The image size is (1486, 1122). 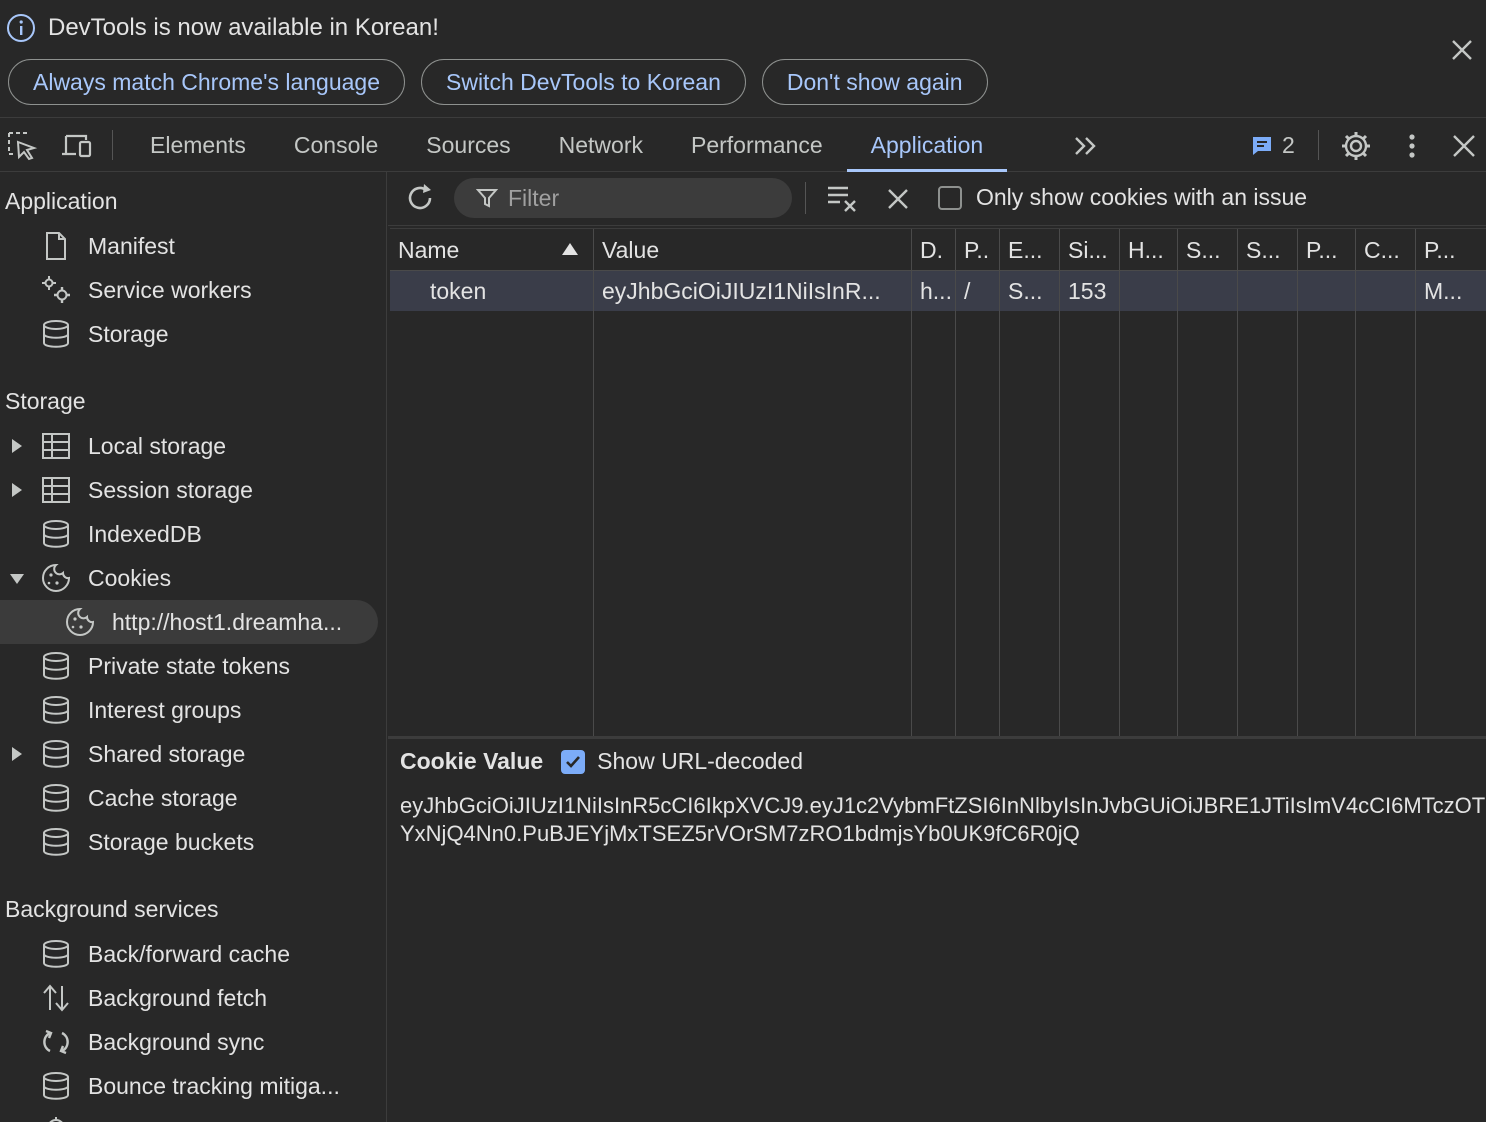 I want to click on issues-counter: 2, so click(x=1272, y=145).